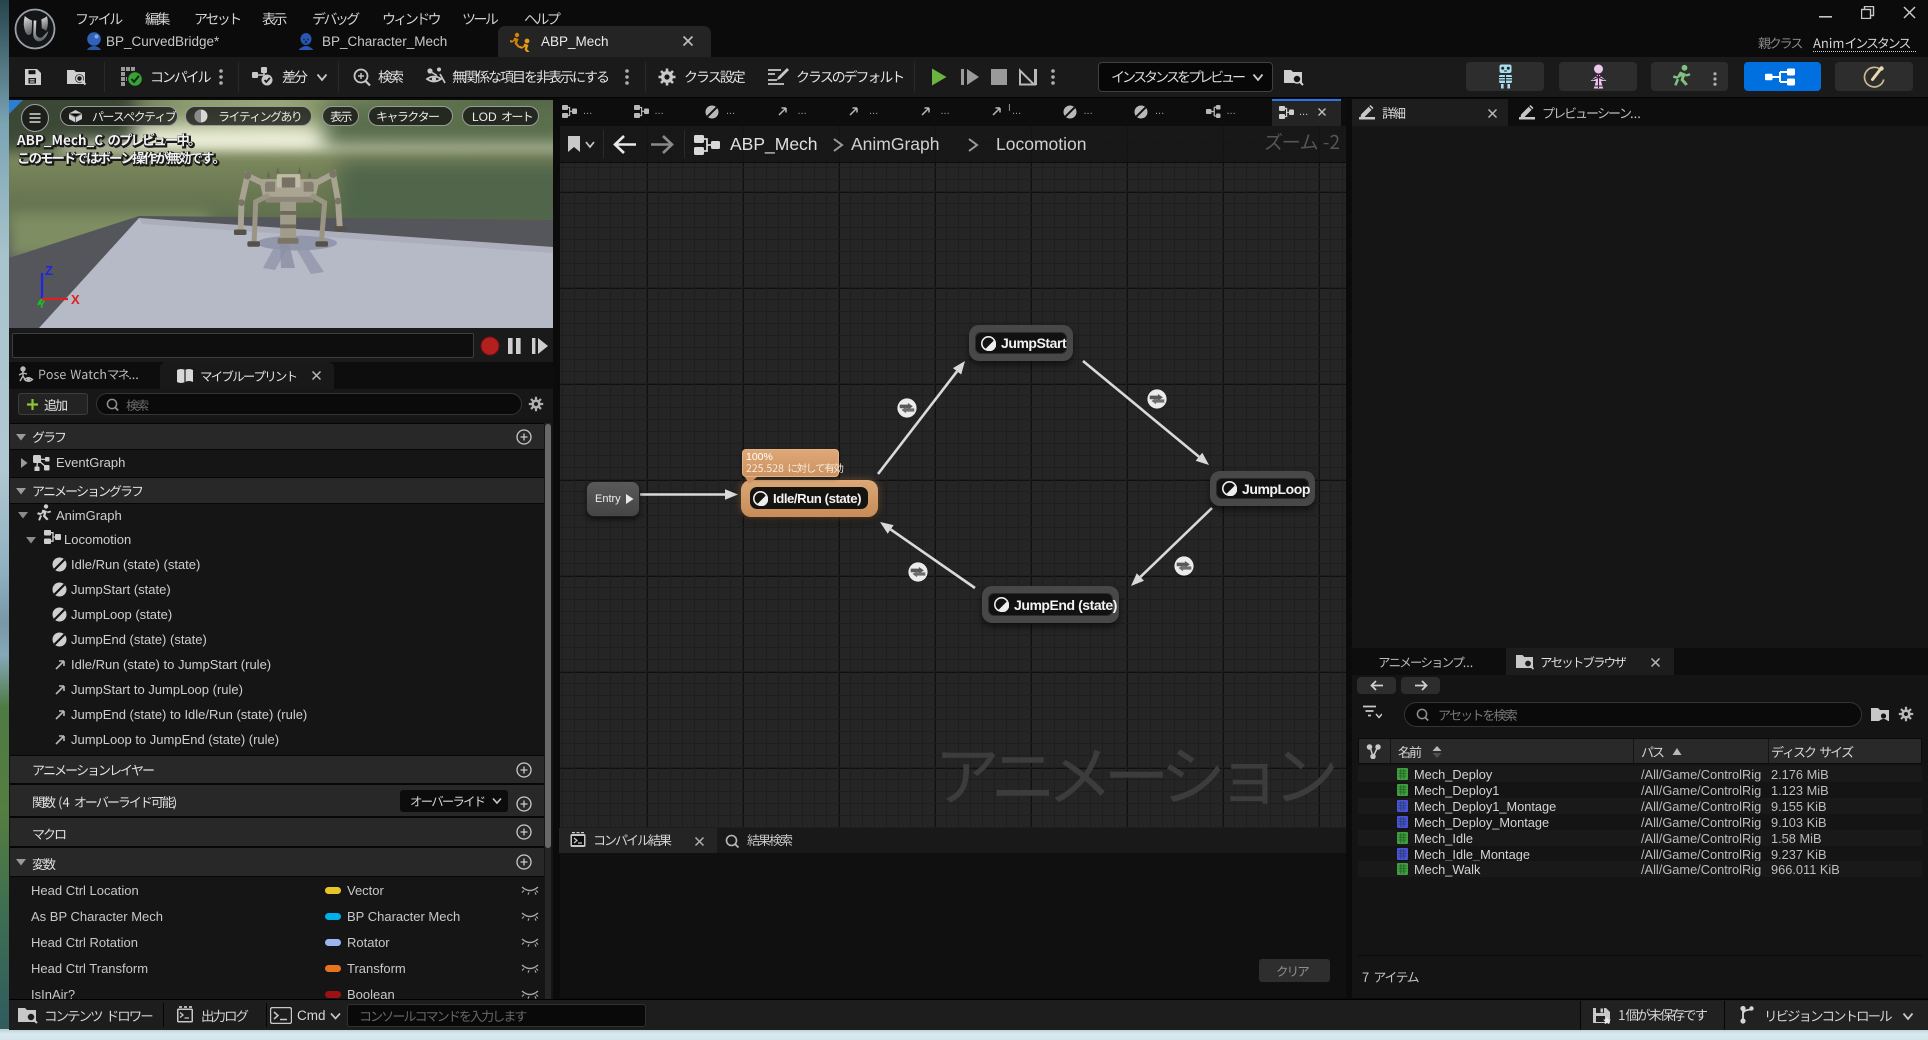  I want to click on svg-text: Z, so click(49, 270).